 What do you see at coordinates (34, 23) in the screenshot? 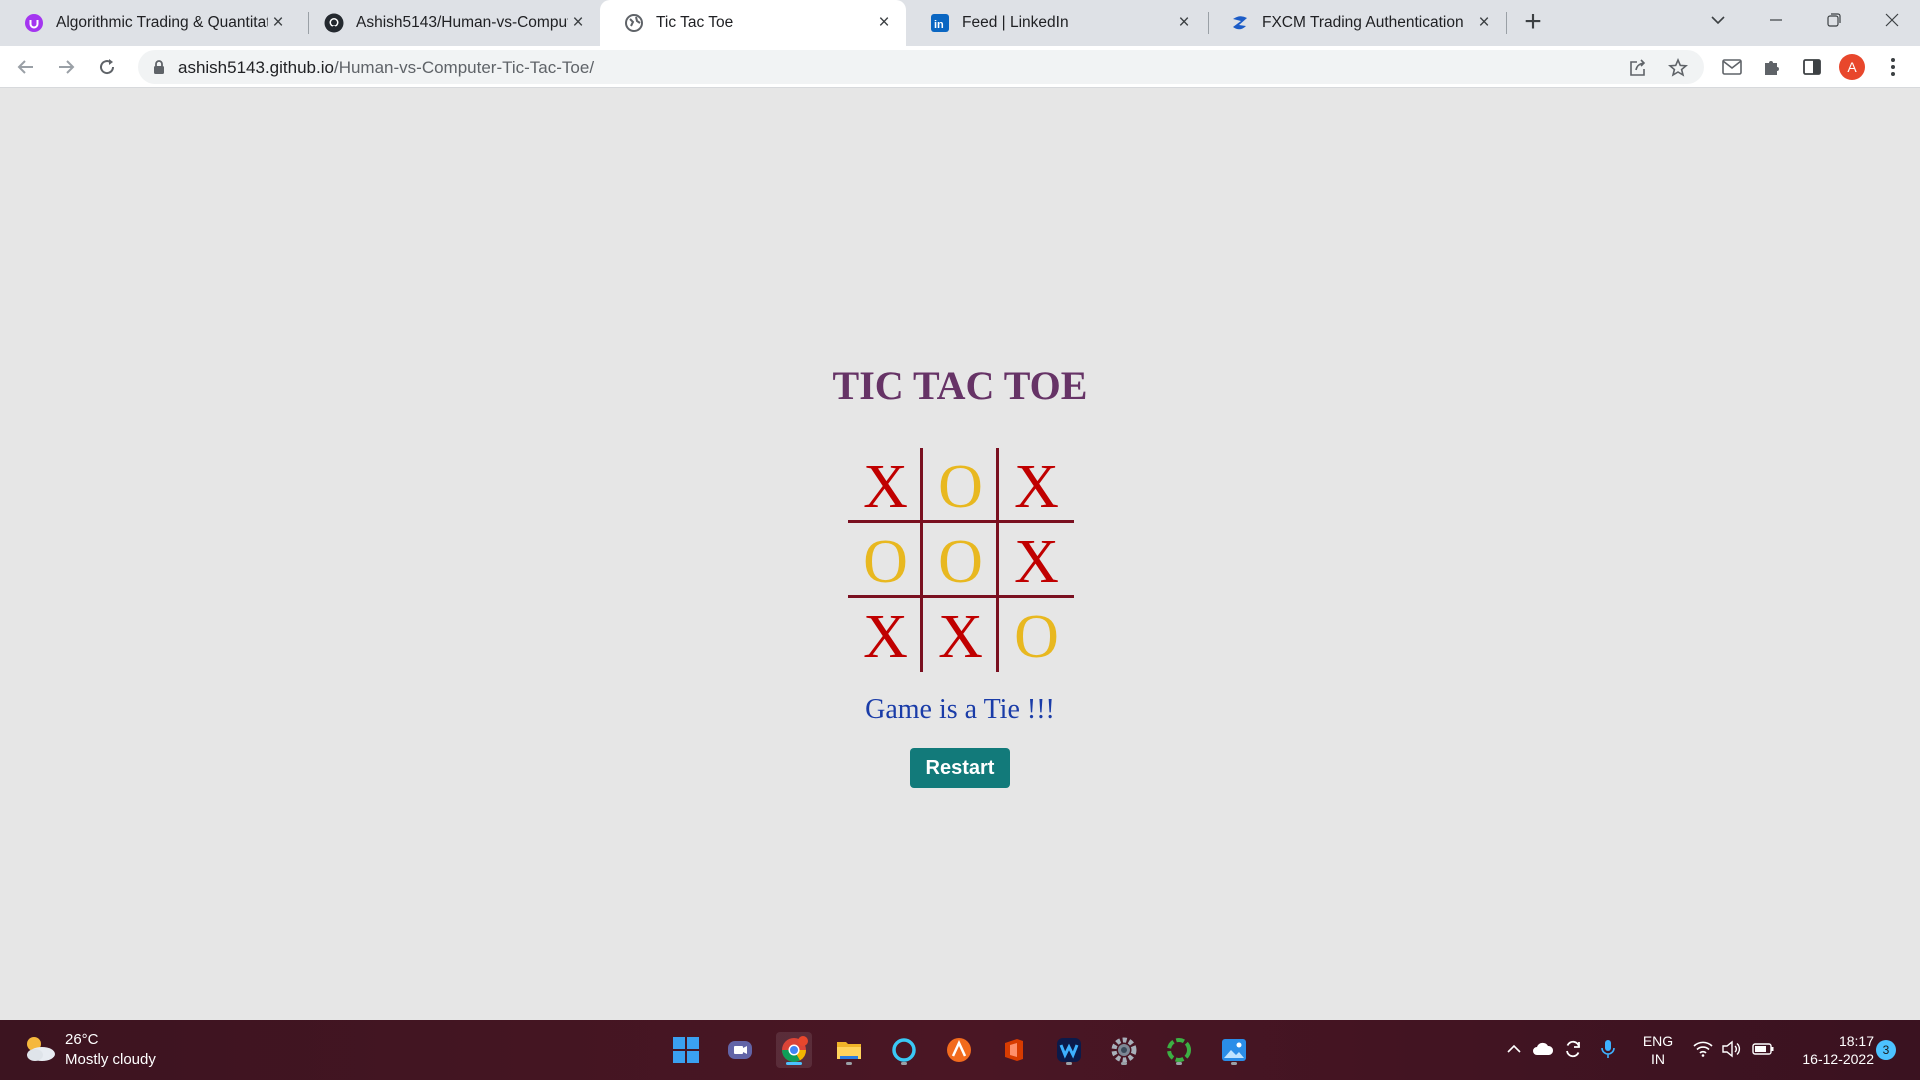
I see `udemy-icon` at bounding box center [34, 23].